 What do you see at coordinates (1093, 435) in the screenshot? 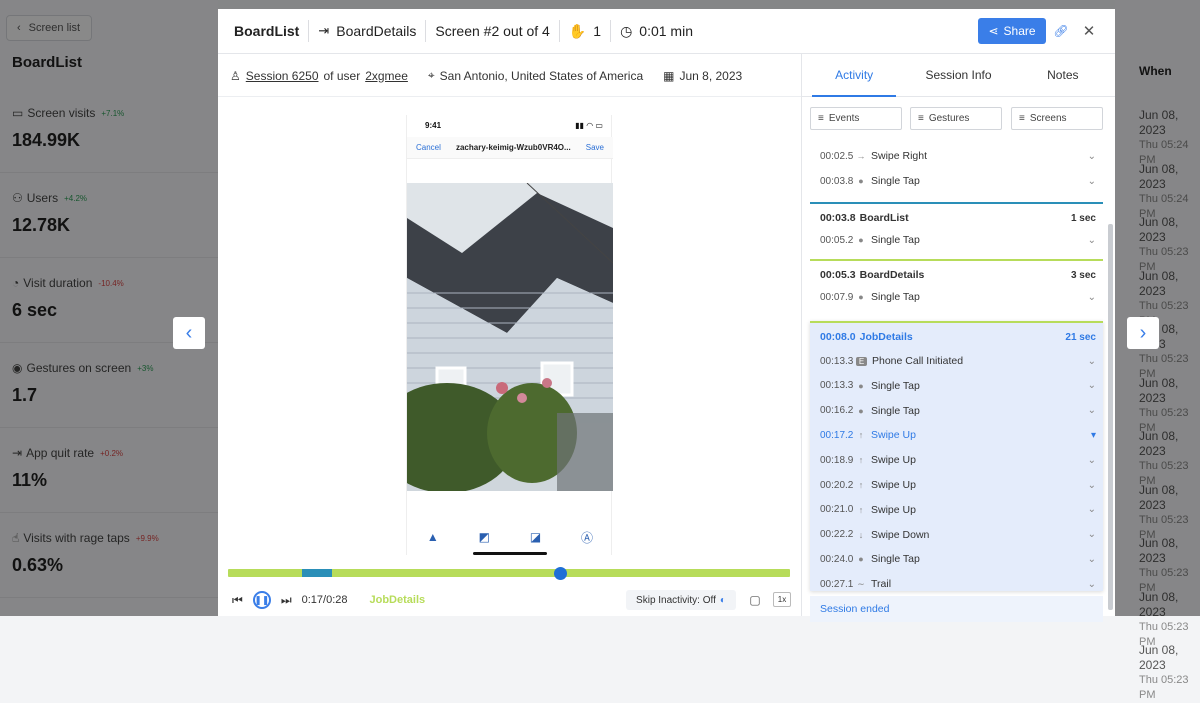
I see `chevron-down-icon: ▾` at bounding box center [1093, 435].